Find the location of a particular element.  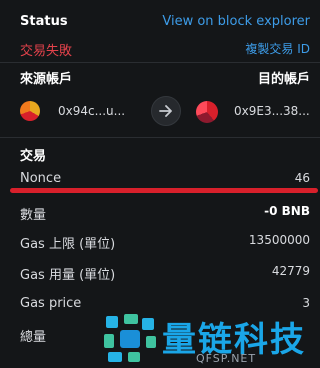

view-explorer-link: View on block explorer is located at coordinates (236, 21).